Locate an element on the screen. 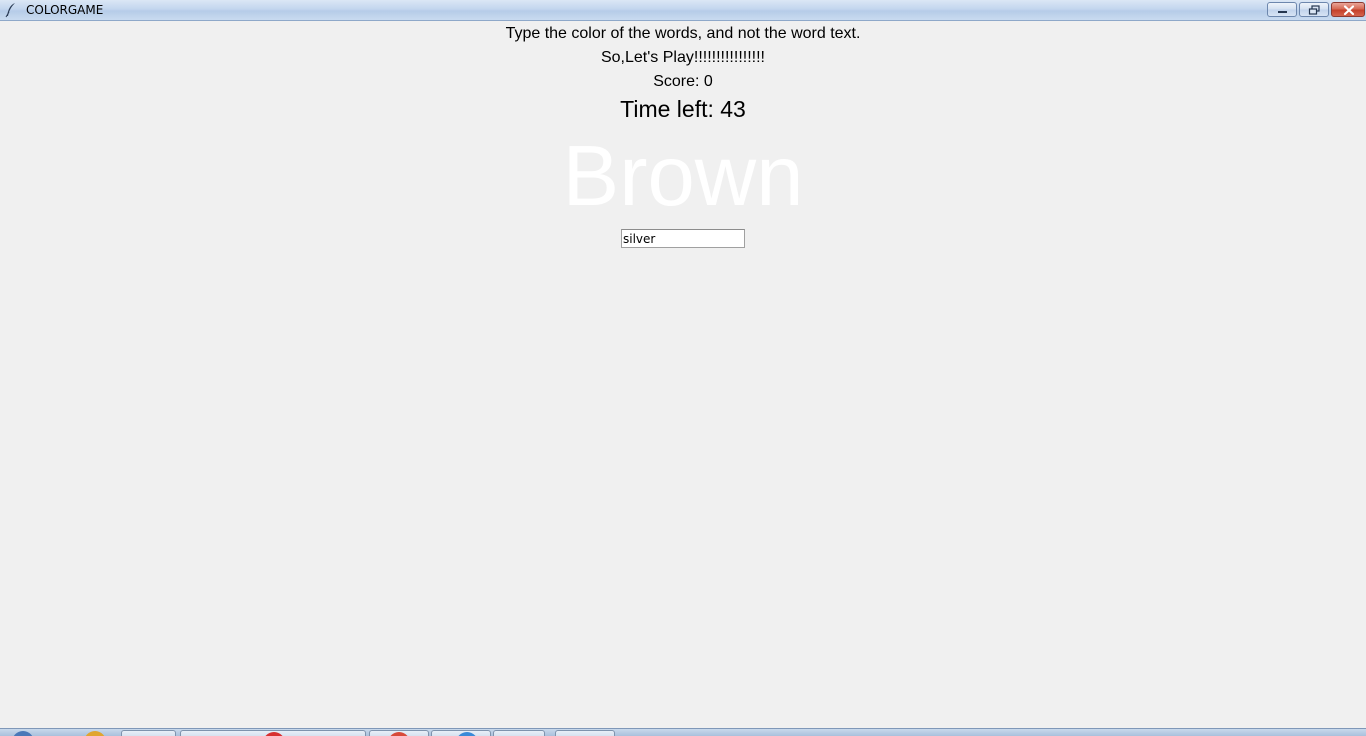 The image size is (1366, 736). score-label: Score: 0 is located at coordinates (683, 81).